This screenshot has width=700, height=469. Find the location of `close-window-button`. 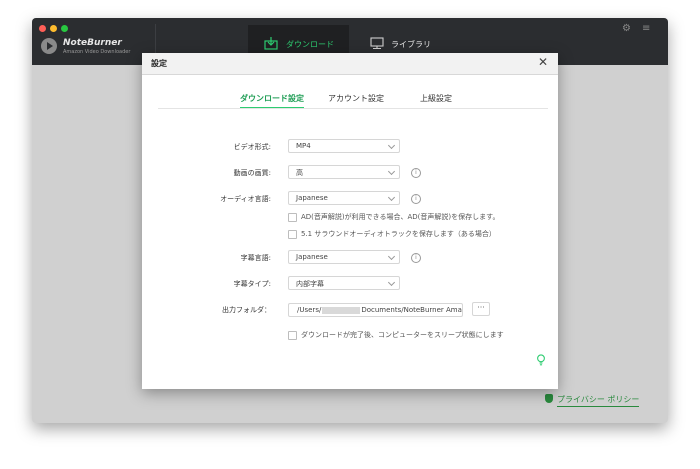

close-window-button is located at coordinates (42, 28).